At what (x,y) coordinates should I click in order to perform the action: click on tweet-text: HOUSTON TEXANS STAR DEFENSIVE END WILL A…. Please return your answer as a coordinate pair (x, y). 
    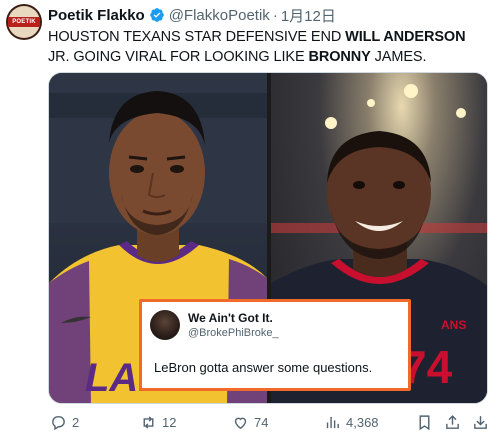
    Looking at the image, I should click on (268, 47).